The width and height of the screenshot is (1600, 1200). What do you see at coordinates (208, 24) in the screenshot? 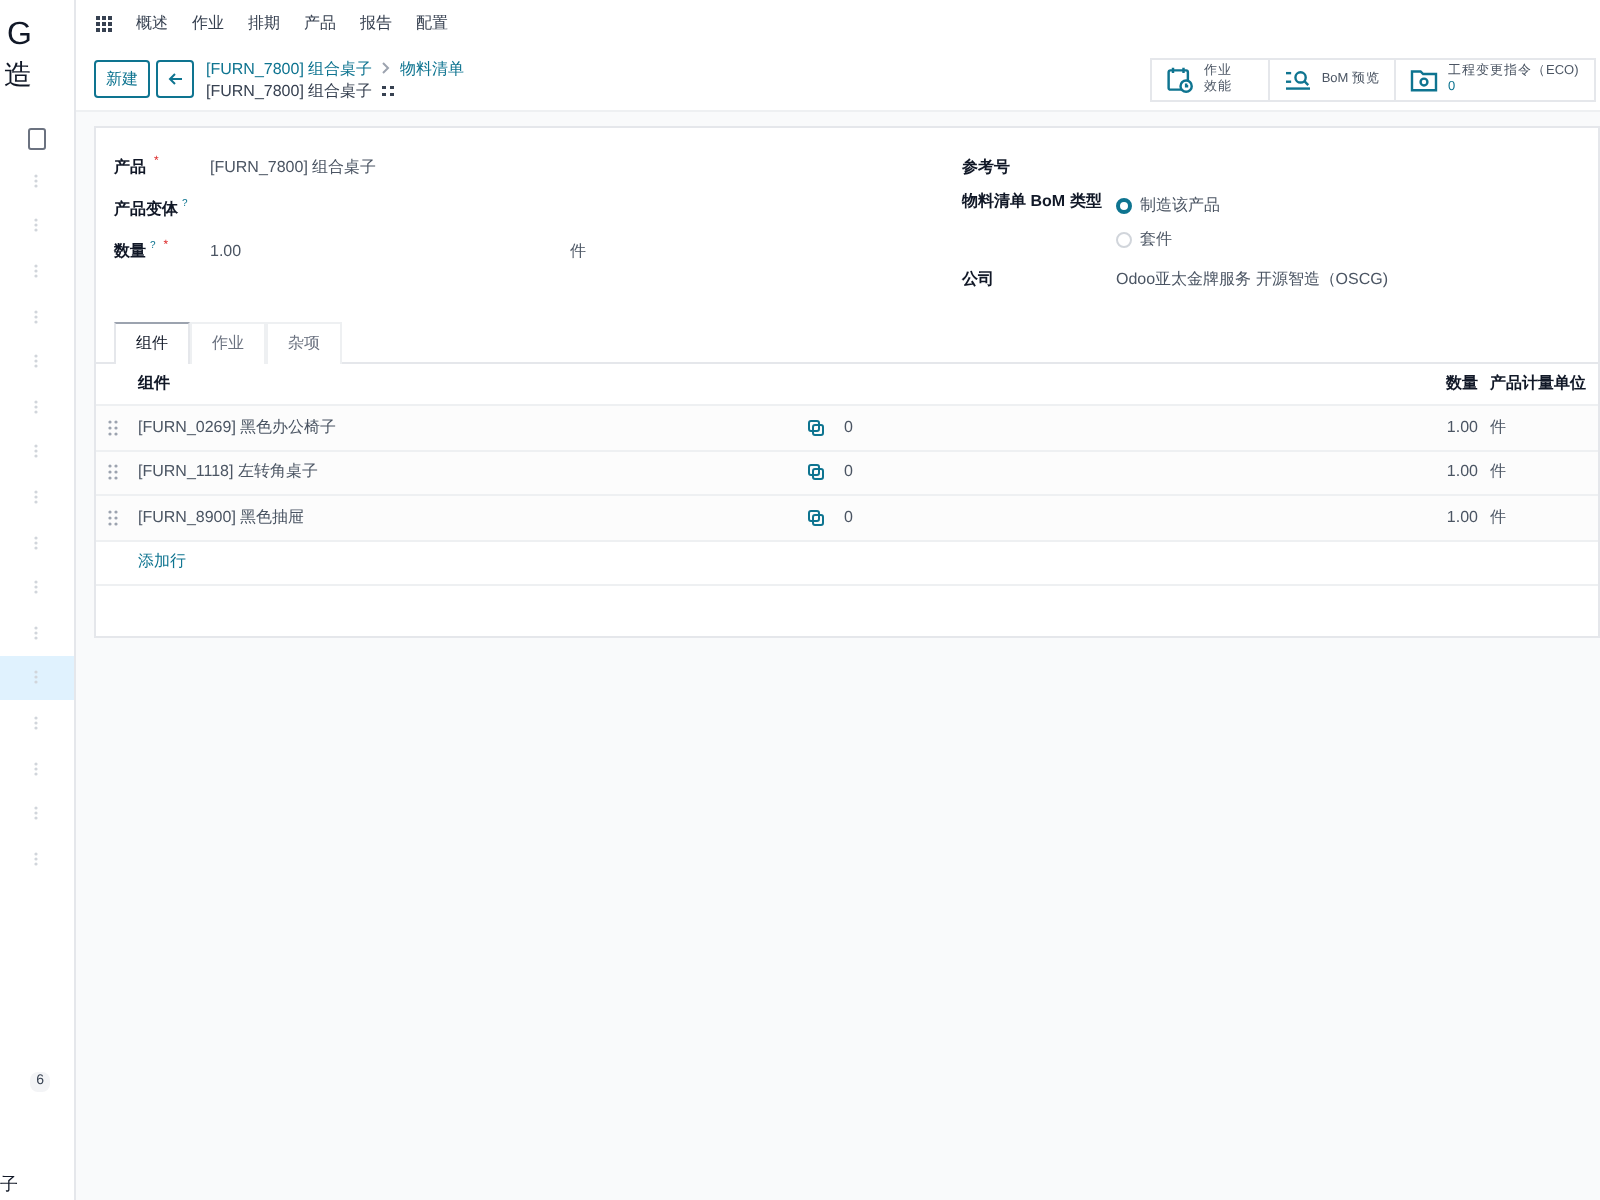
I see `menu-item: 作业` at bounding box center [208, 24].